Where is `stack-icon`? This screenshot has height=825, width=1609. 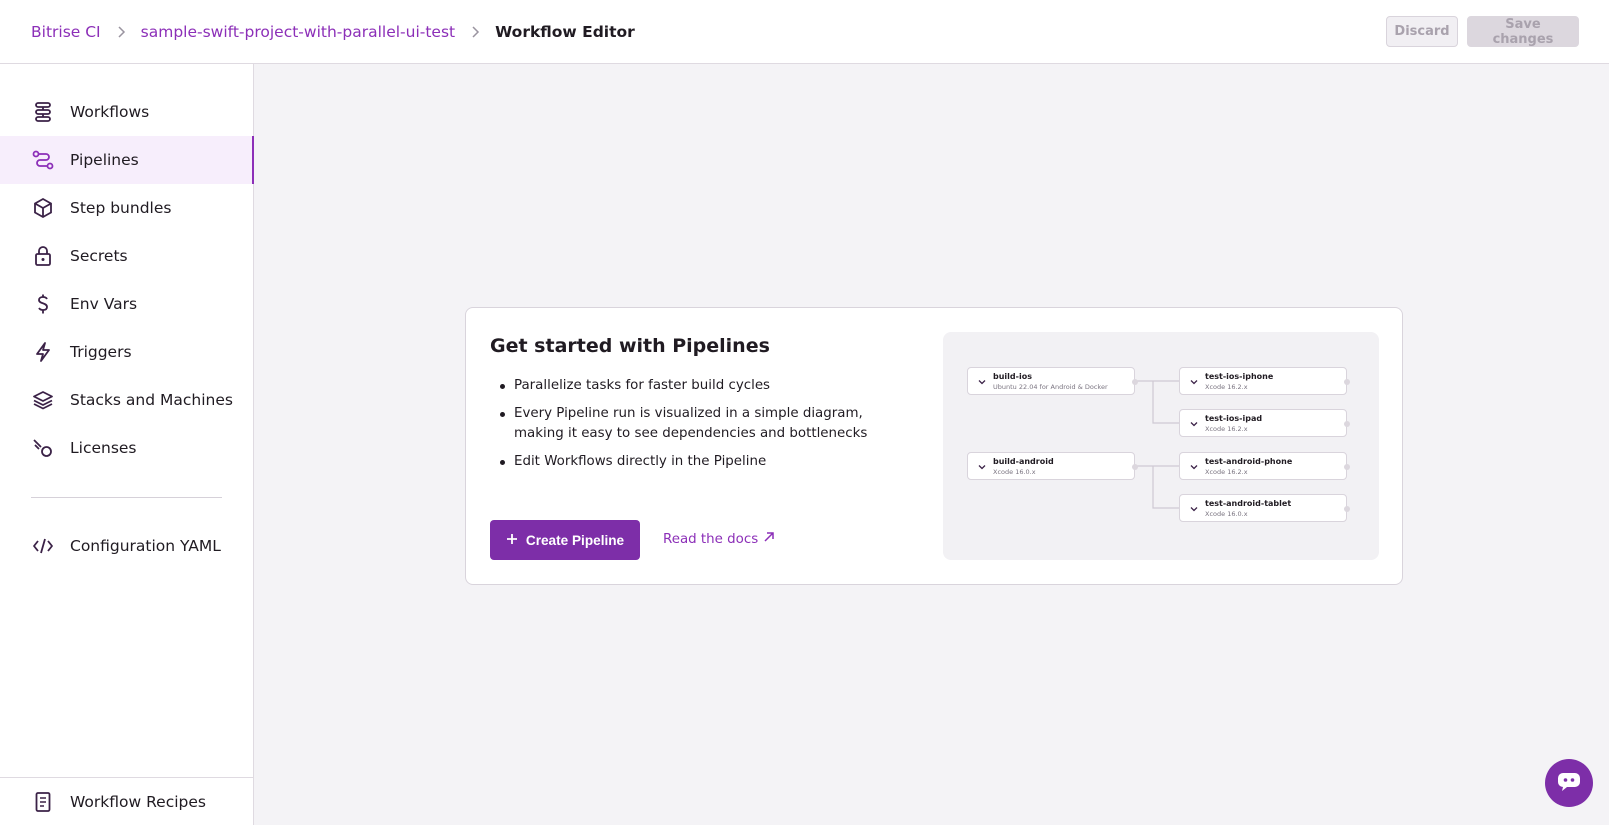
stack-icon is located at coordinates (43, 400).